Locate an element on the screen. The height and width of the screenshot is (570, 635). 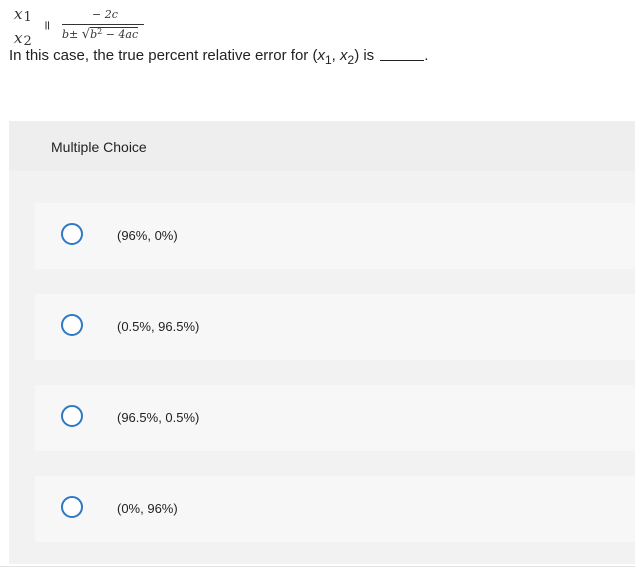
radical-icon: √ is located at coordinates (86, 34).